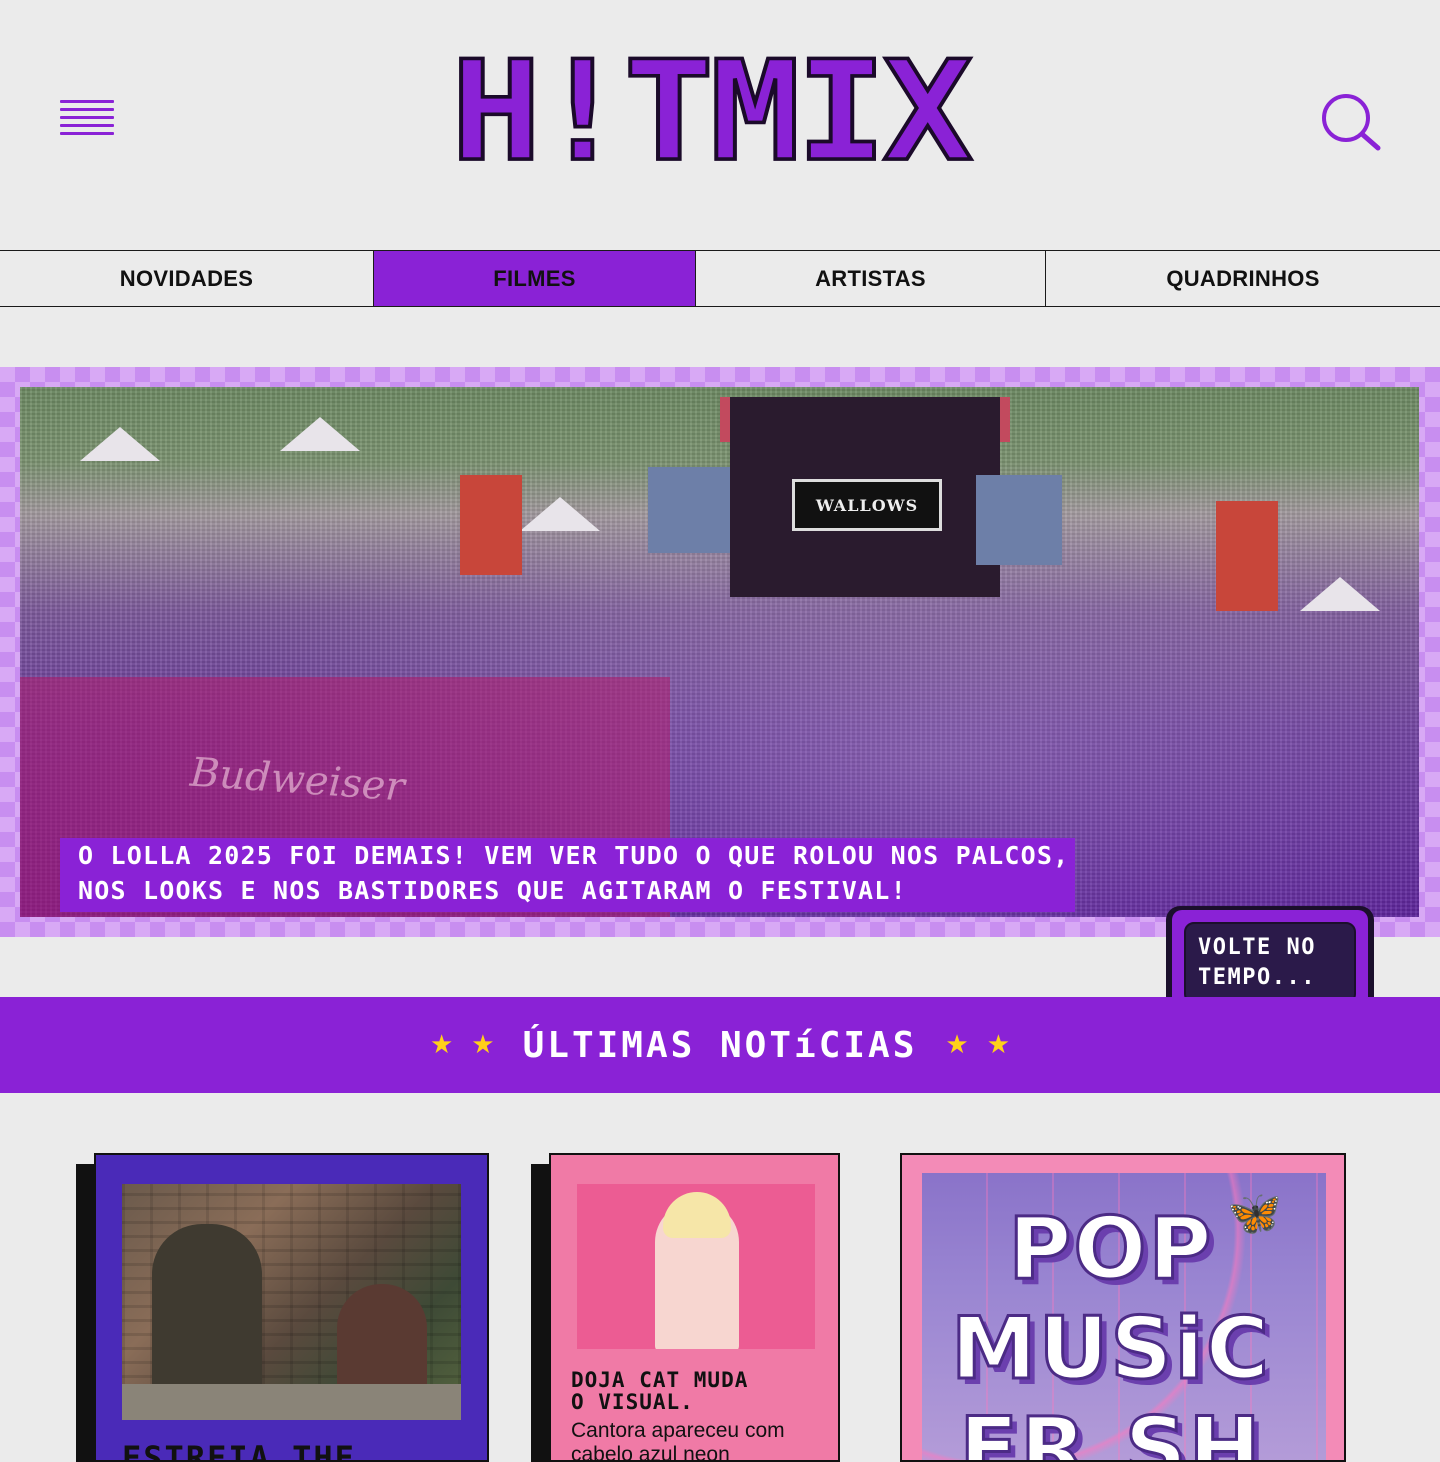 The image size is (1440, 1462). What do you see at coordinates (1243, 278) in the screenshot?
I see `tab-quadrinhos: QUADRINHOS` at bounding box center [1243, 278].